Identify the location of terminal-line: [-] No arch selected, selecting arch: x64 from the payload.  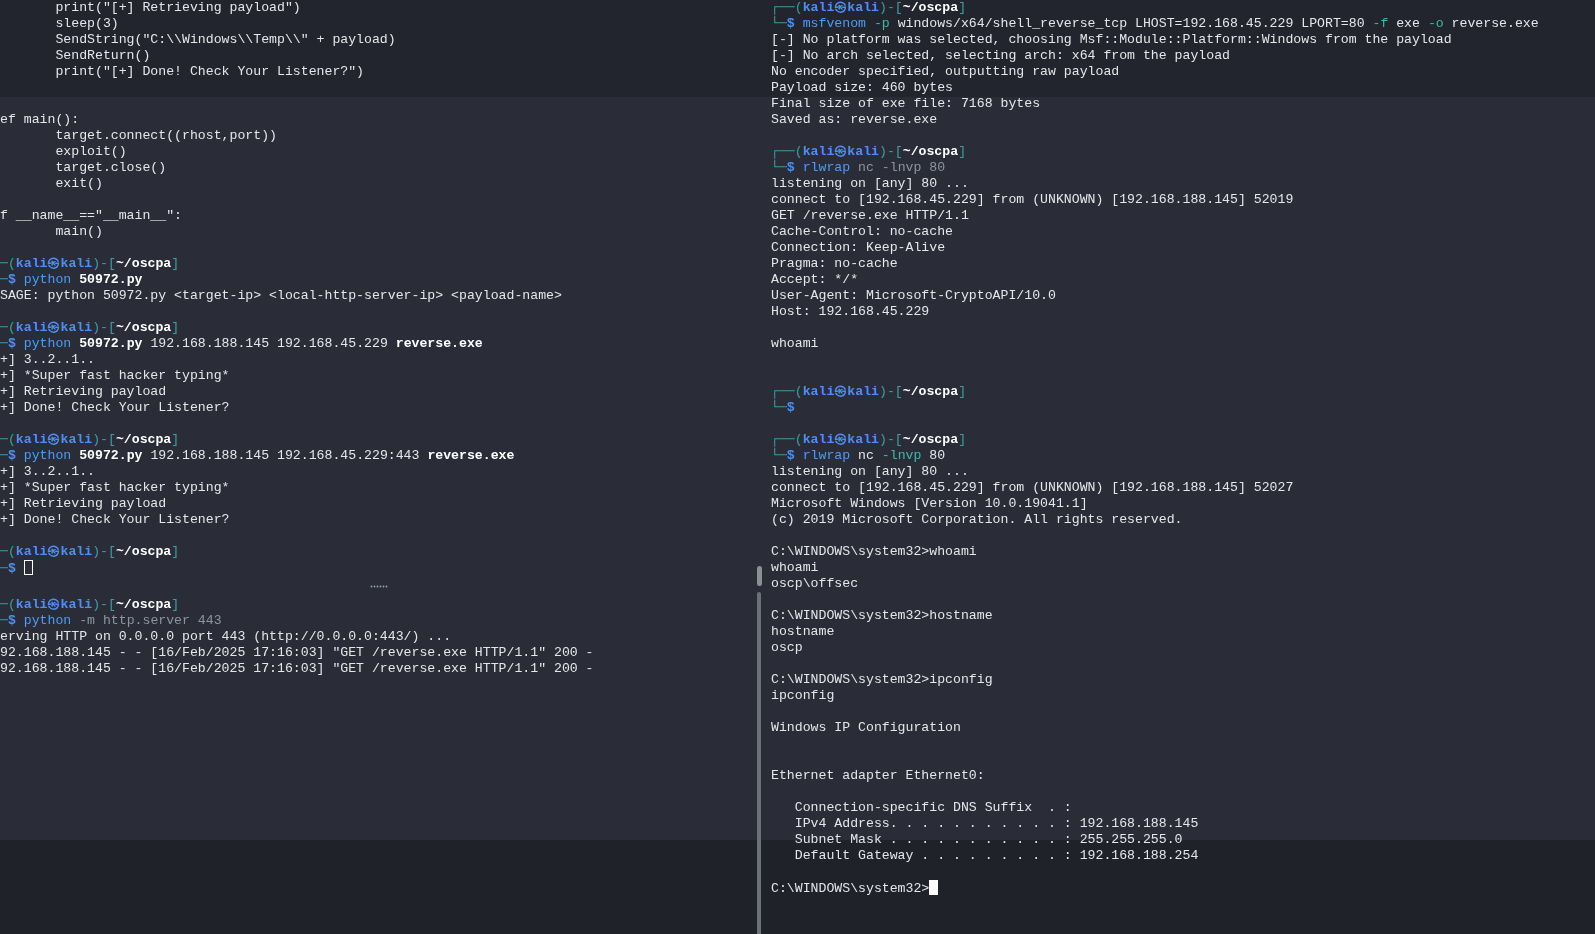
(1000, 56).